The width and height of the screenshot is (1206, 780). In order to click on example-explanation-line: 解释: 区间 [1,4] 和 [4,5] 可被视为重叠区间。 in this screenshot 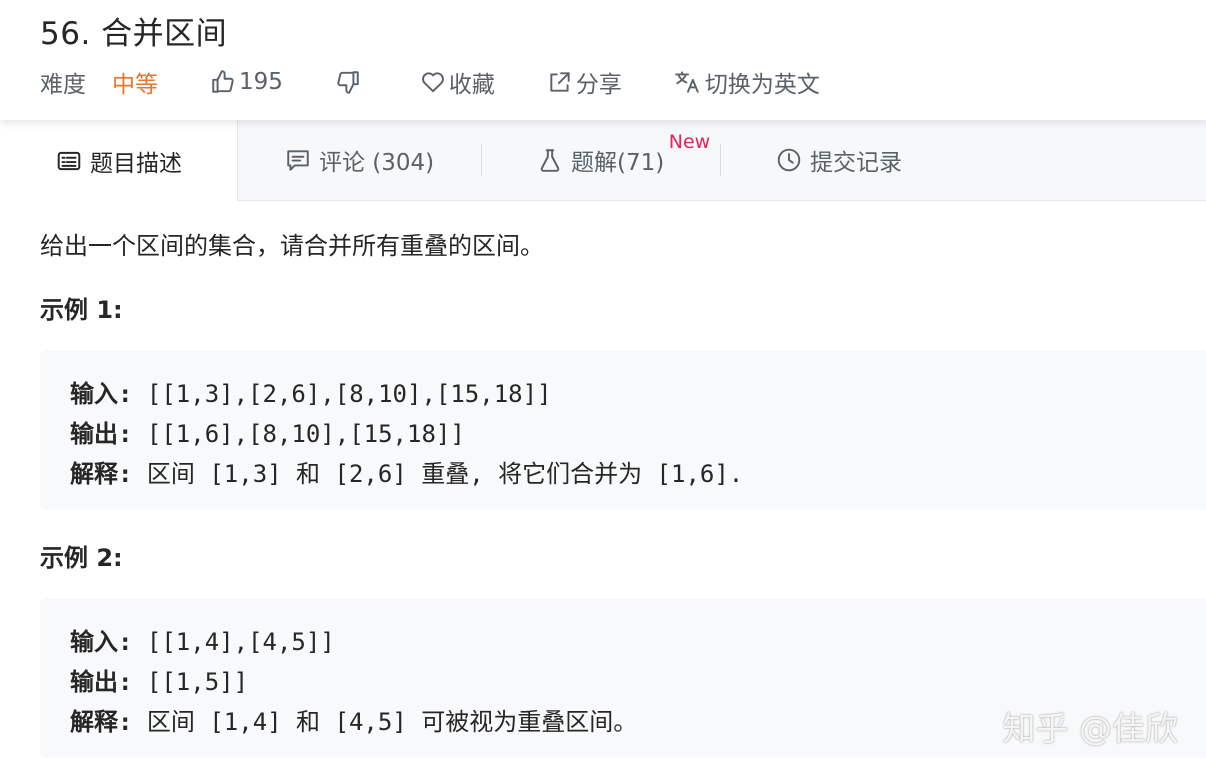, I will do `click(353, 719)`.